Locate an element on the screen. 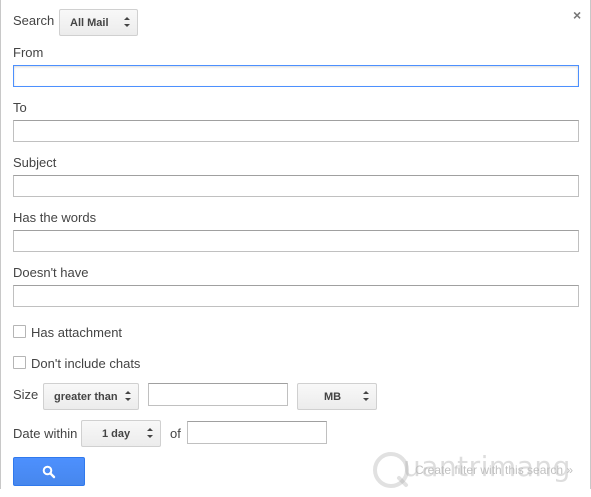 This screenshot has width=591, height=497. has-attachment-label: Has attachment is located at coordinates (76, 332).